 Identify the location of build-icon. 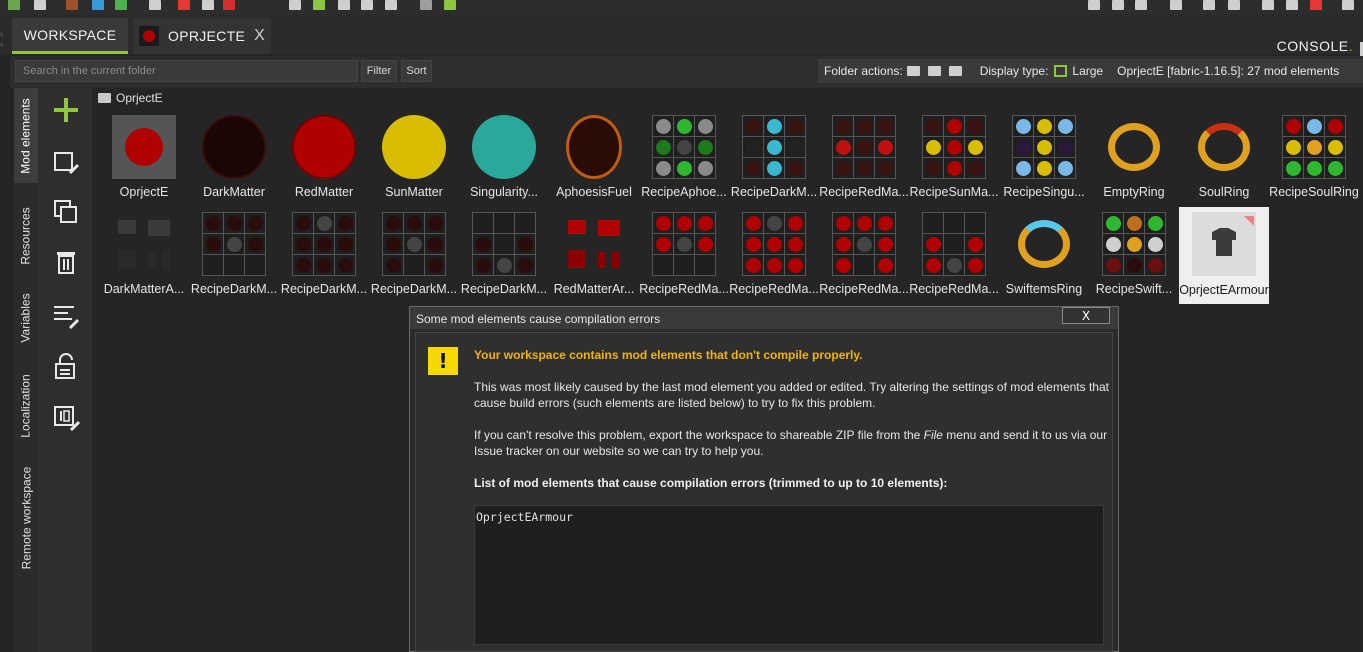
(1141, 5).